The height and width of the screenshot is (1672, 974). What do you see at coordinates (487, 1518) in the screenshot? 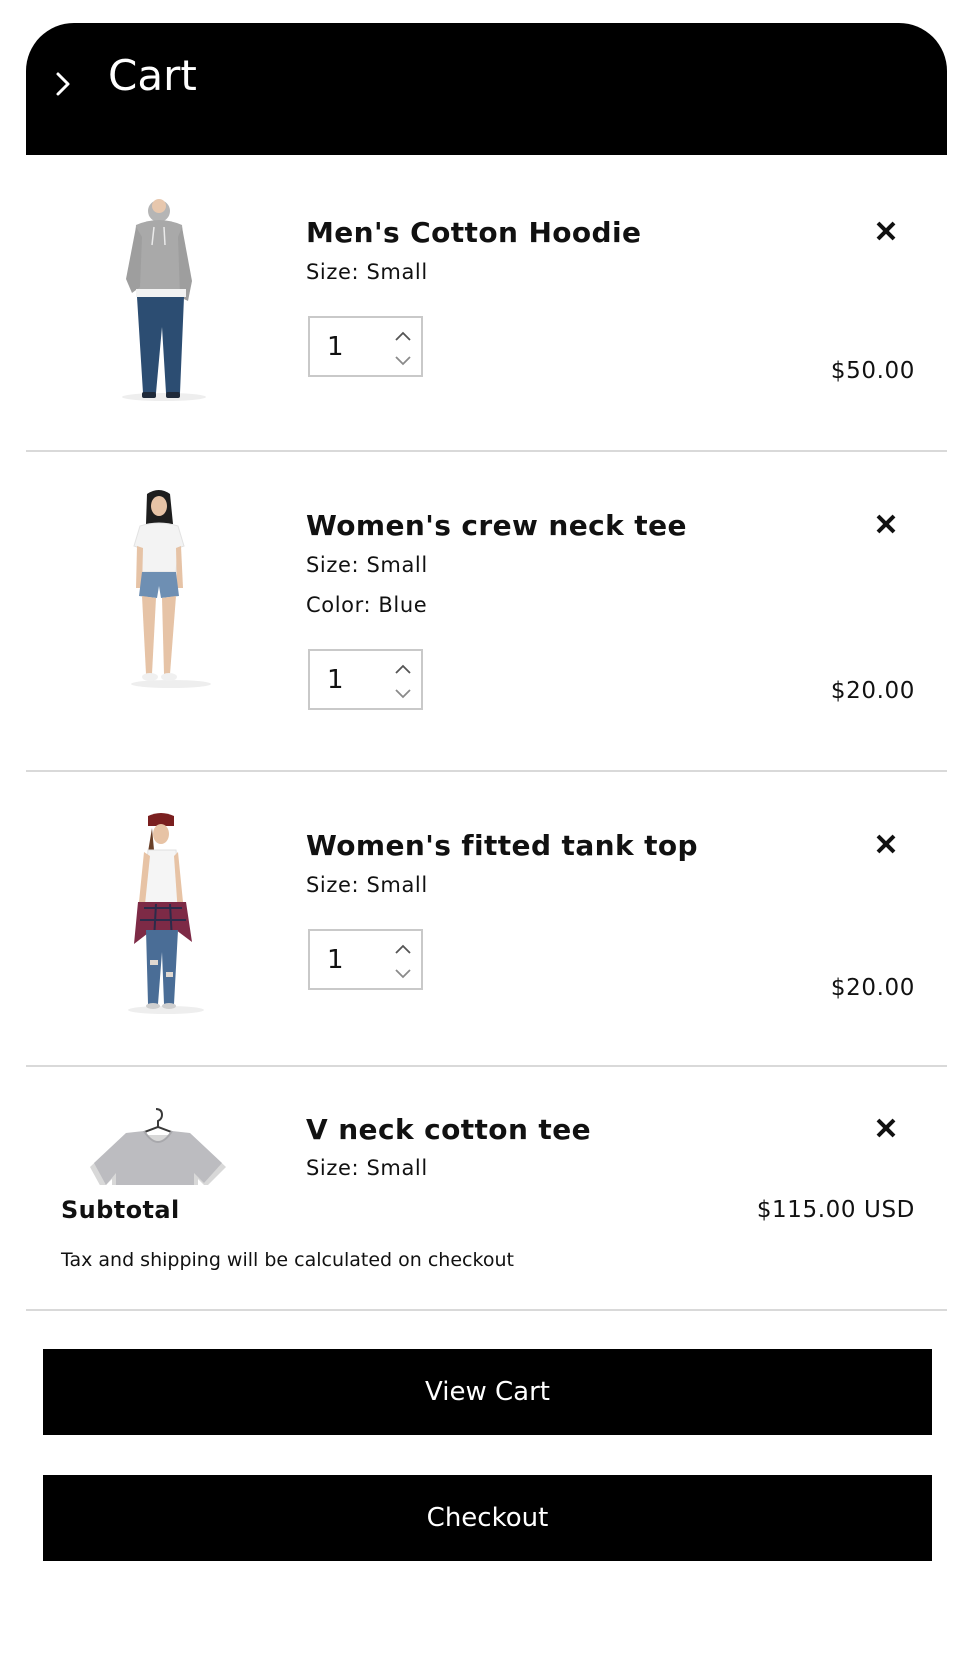
I see `checkout-button: Checkout` at bounding box center [487, 1518].